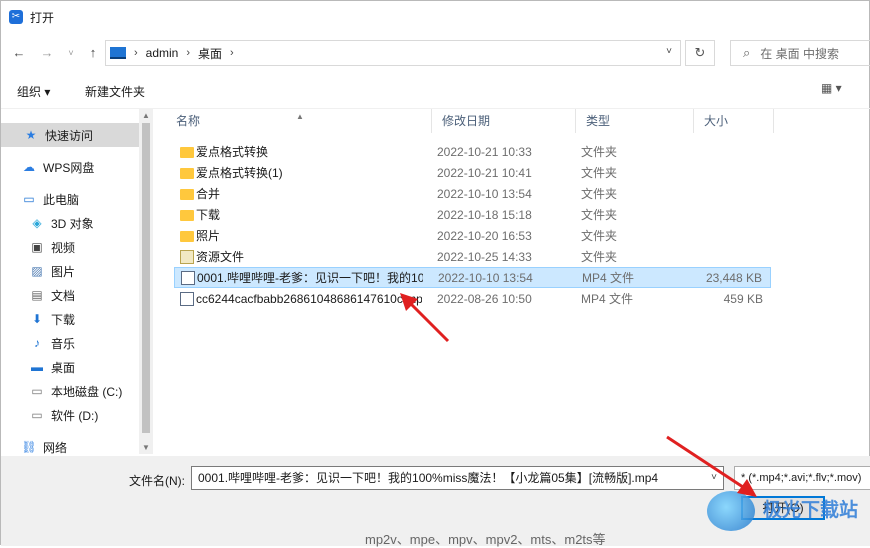 The image size is (870, 548). What do you see at coordinates (435, 91) in the screenshot?
I see `command-bar: 组织 ▾ 新建文件夹 ▦ ▾` at bounding box center [435, 91].